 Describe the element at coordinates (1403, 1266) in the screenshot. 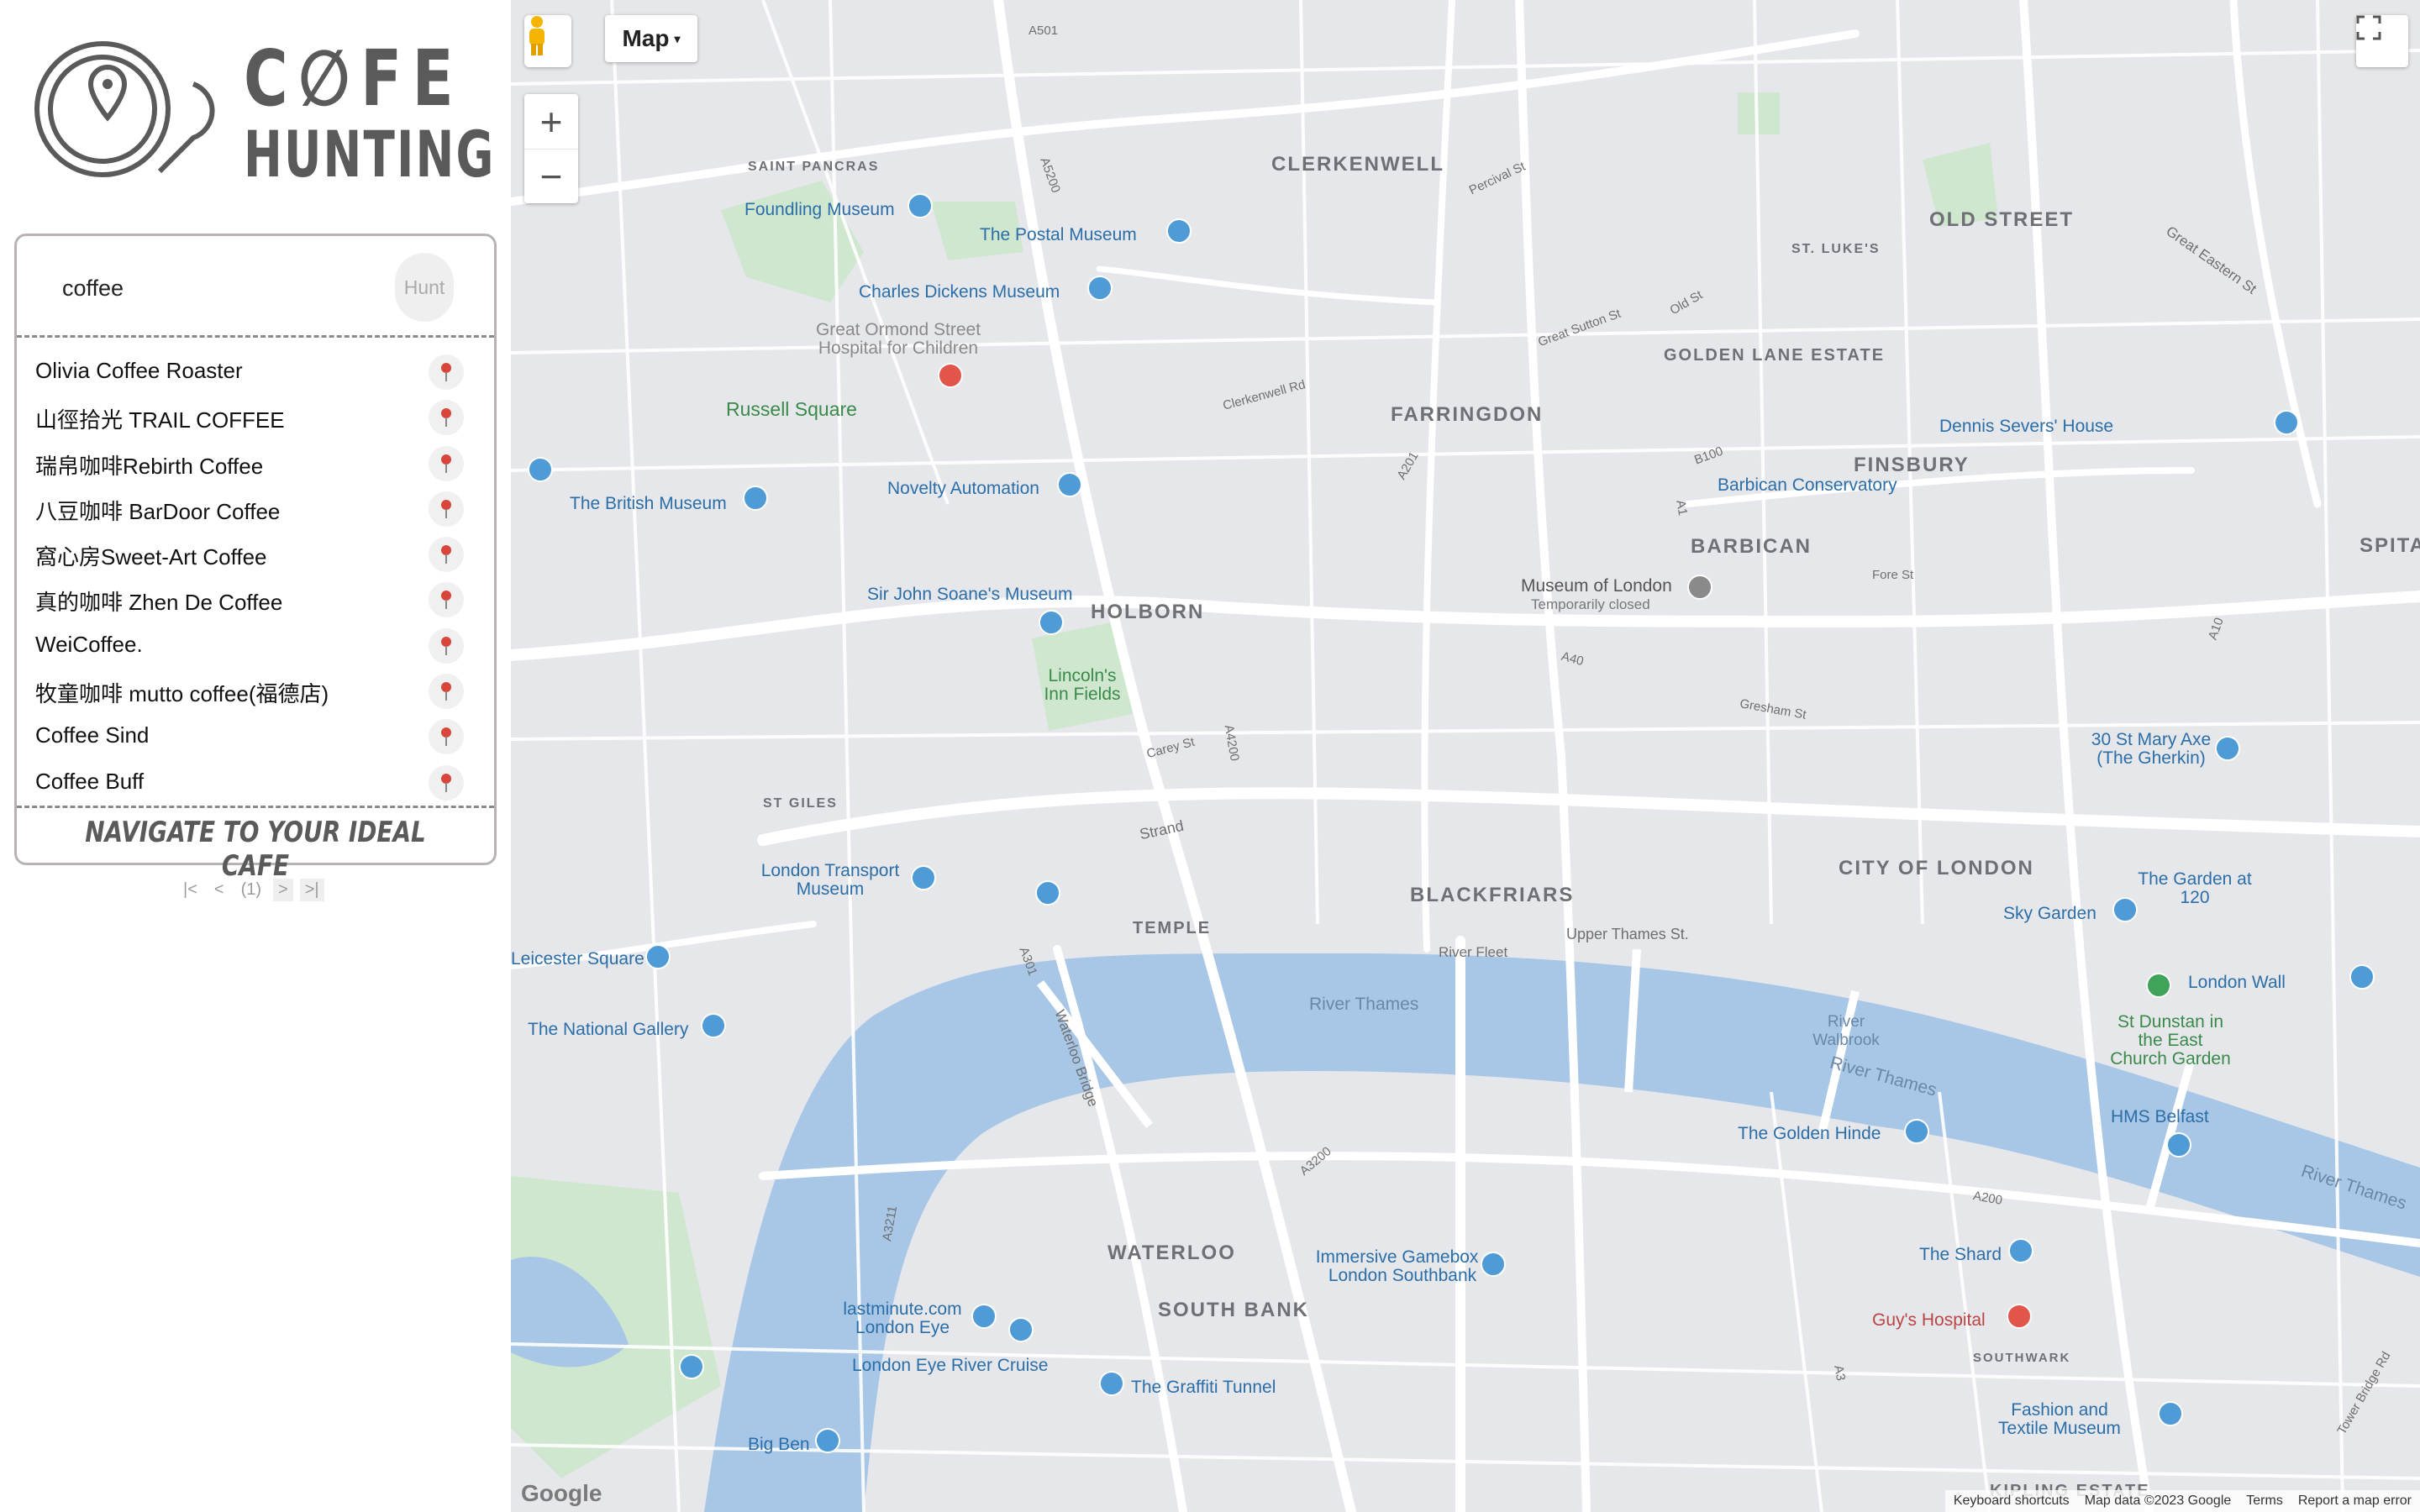

I see `poi-label: Immersive Gamebox - London Southbank` at that location.